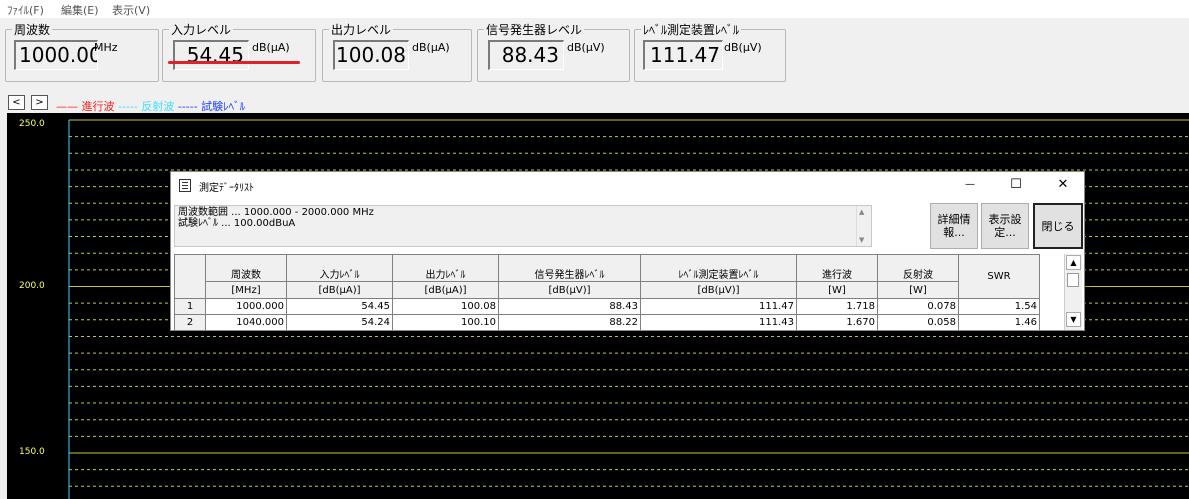  I want to click on frequency-value: 1000.00, so click(56, 55).